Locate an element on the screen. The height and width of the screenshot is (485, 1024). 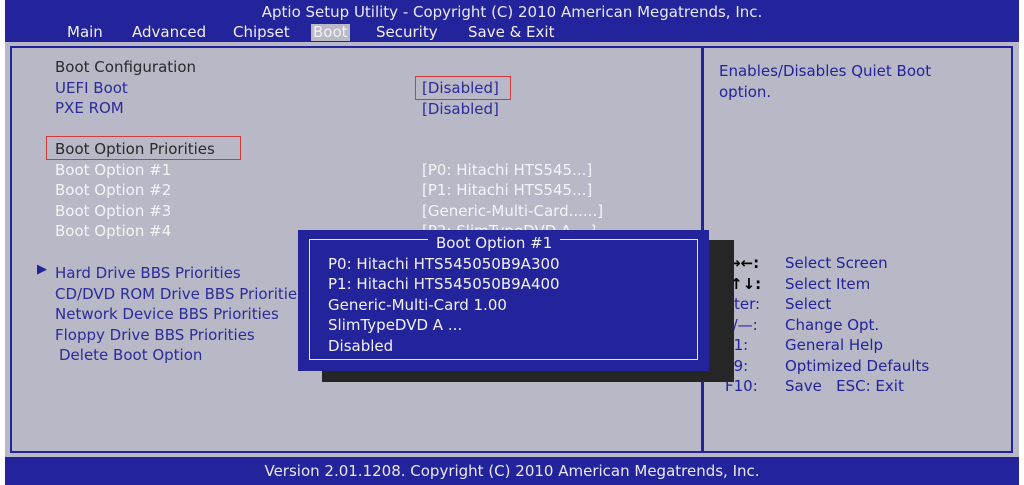
cd-dvd-bbs-priorities-link: CD/DVD ROM Drive BBS Priorities is located at coordinates (180, 294).